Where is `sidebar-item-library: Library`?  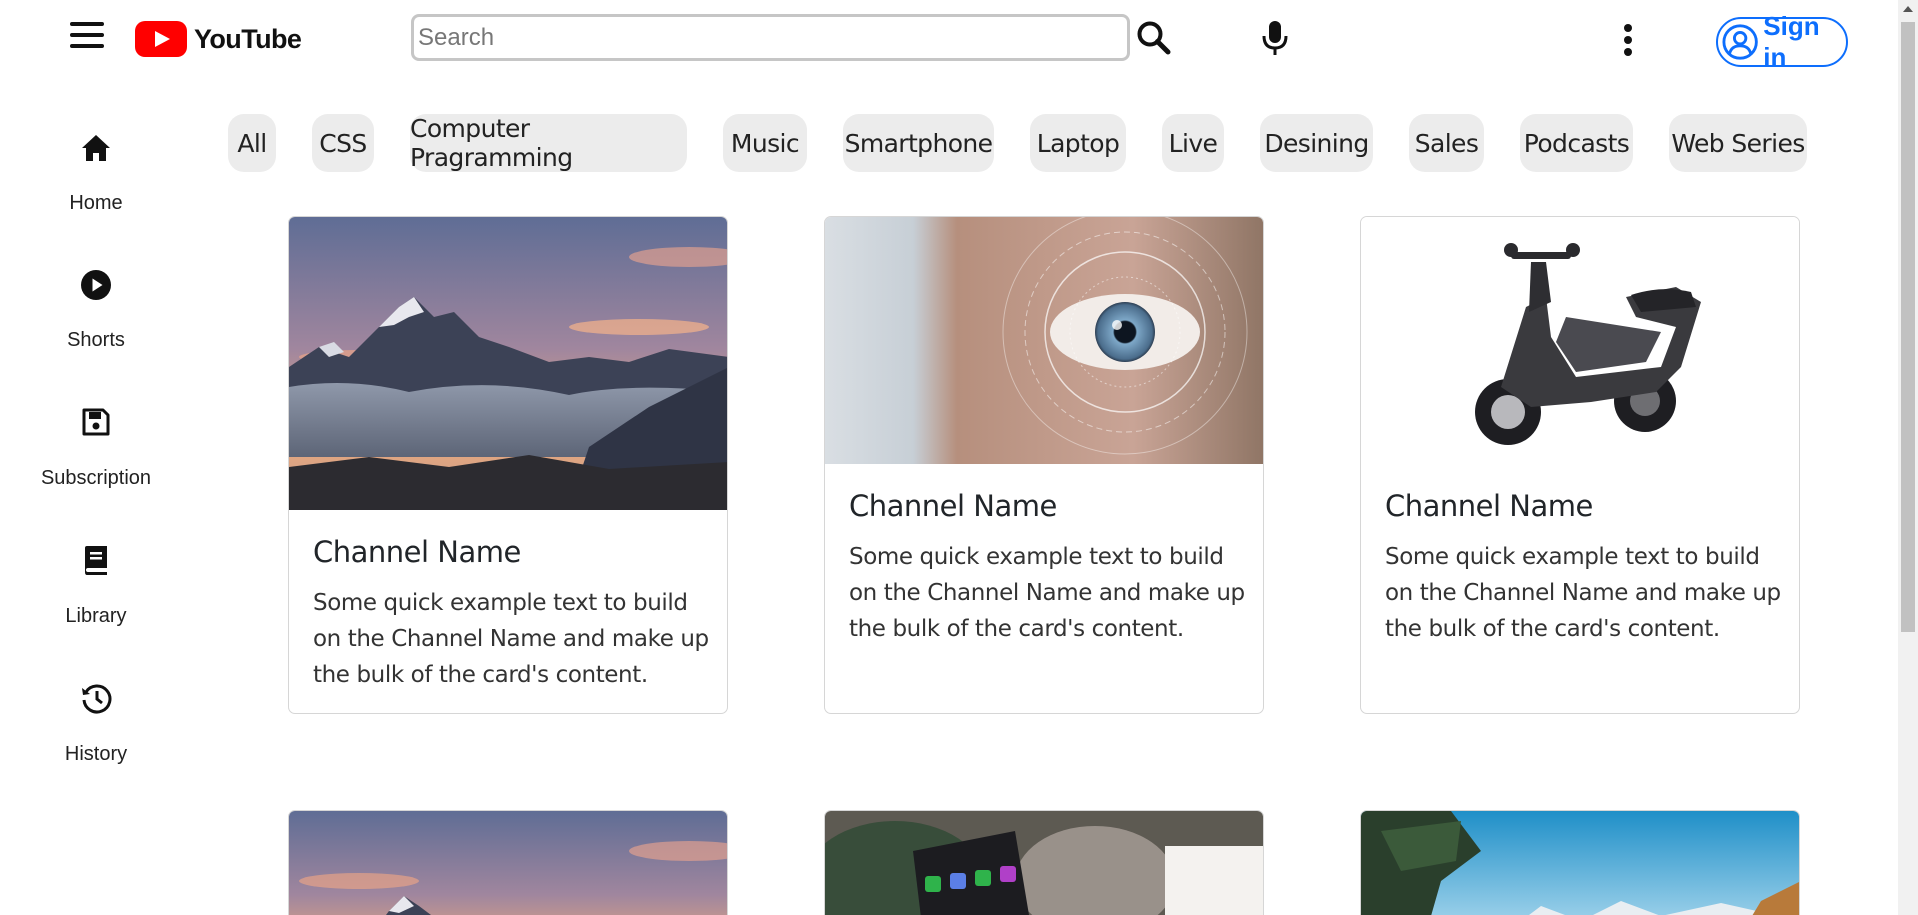 sidebar-item-library: Library is located at coordinates (96, 569).